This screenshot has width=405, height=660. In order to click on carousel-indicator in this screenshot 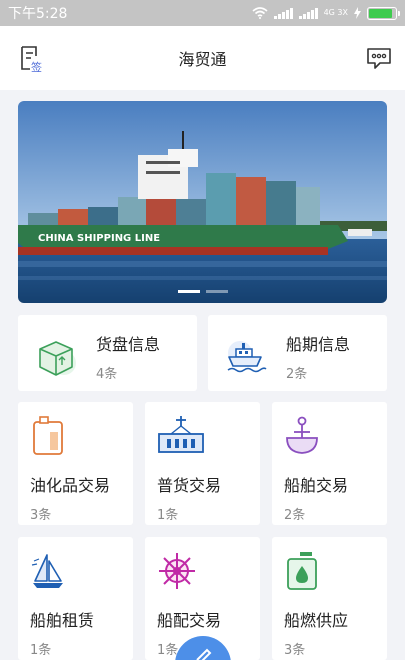, I will do `click(202, 291)`.